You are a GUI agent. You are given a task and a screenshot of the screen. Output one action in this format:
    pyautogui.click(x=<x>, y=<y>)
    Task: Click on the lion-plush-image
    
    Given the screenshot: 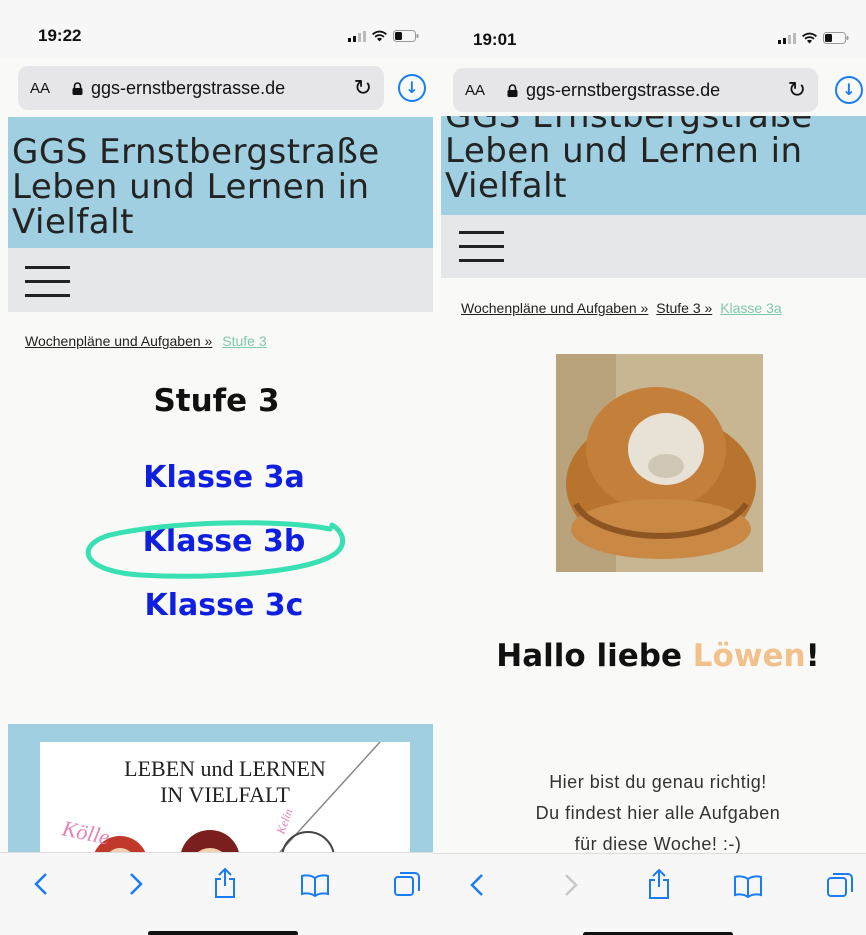 What is the action you would take?
    pyautogui.click(x=659, y=463)
    